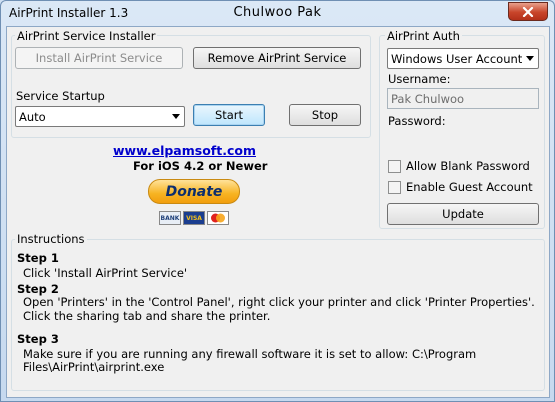 This screenshot has height=402, width=555. I want to click on mastercard-icon, so click(218, 218).